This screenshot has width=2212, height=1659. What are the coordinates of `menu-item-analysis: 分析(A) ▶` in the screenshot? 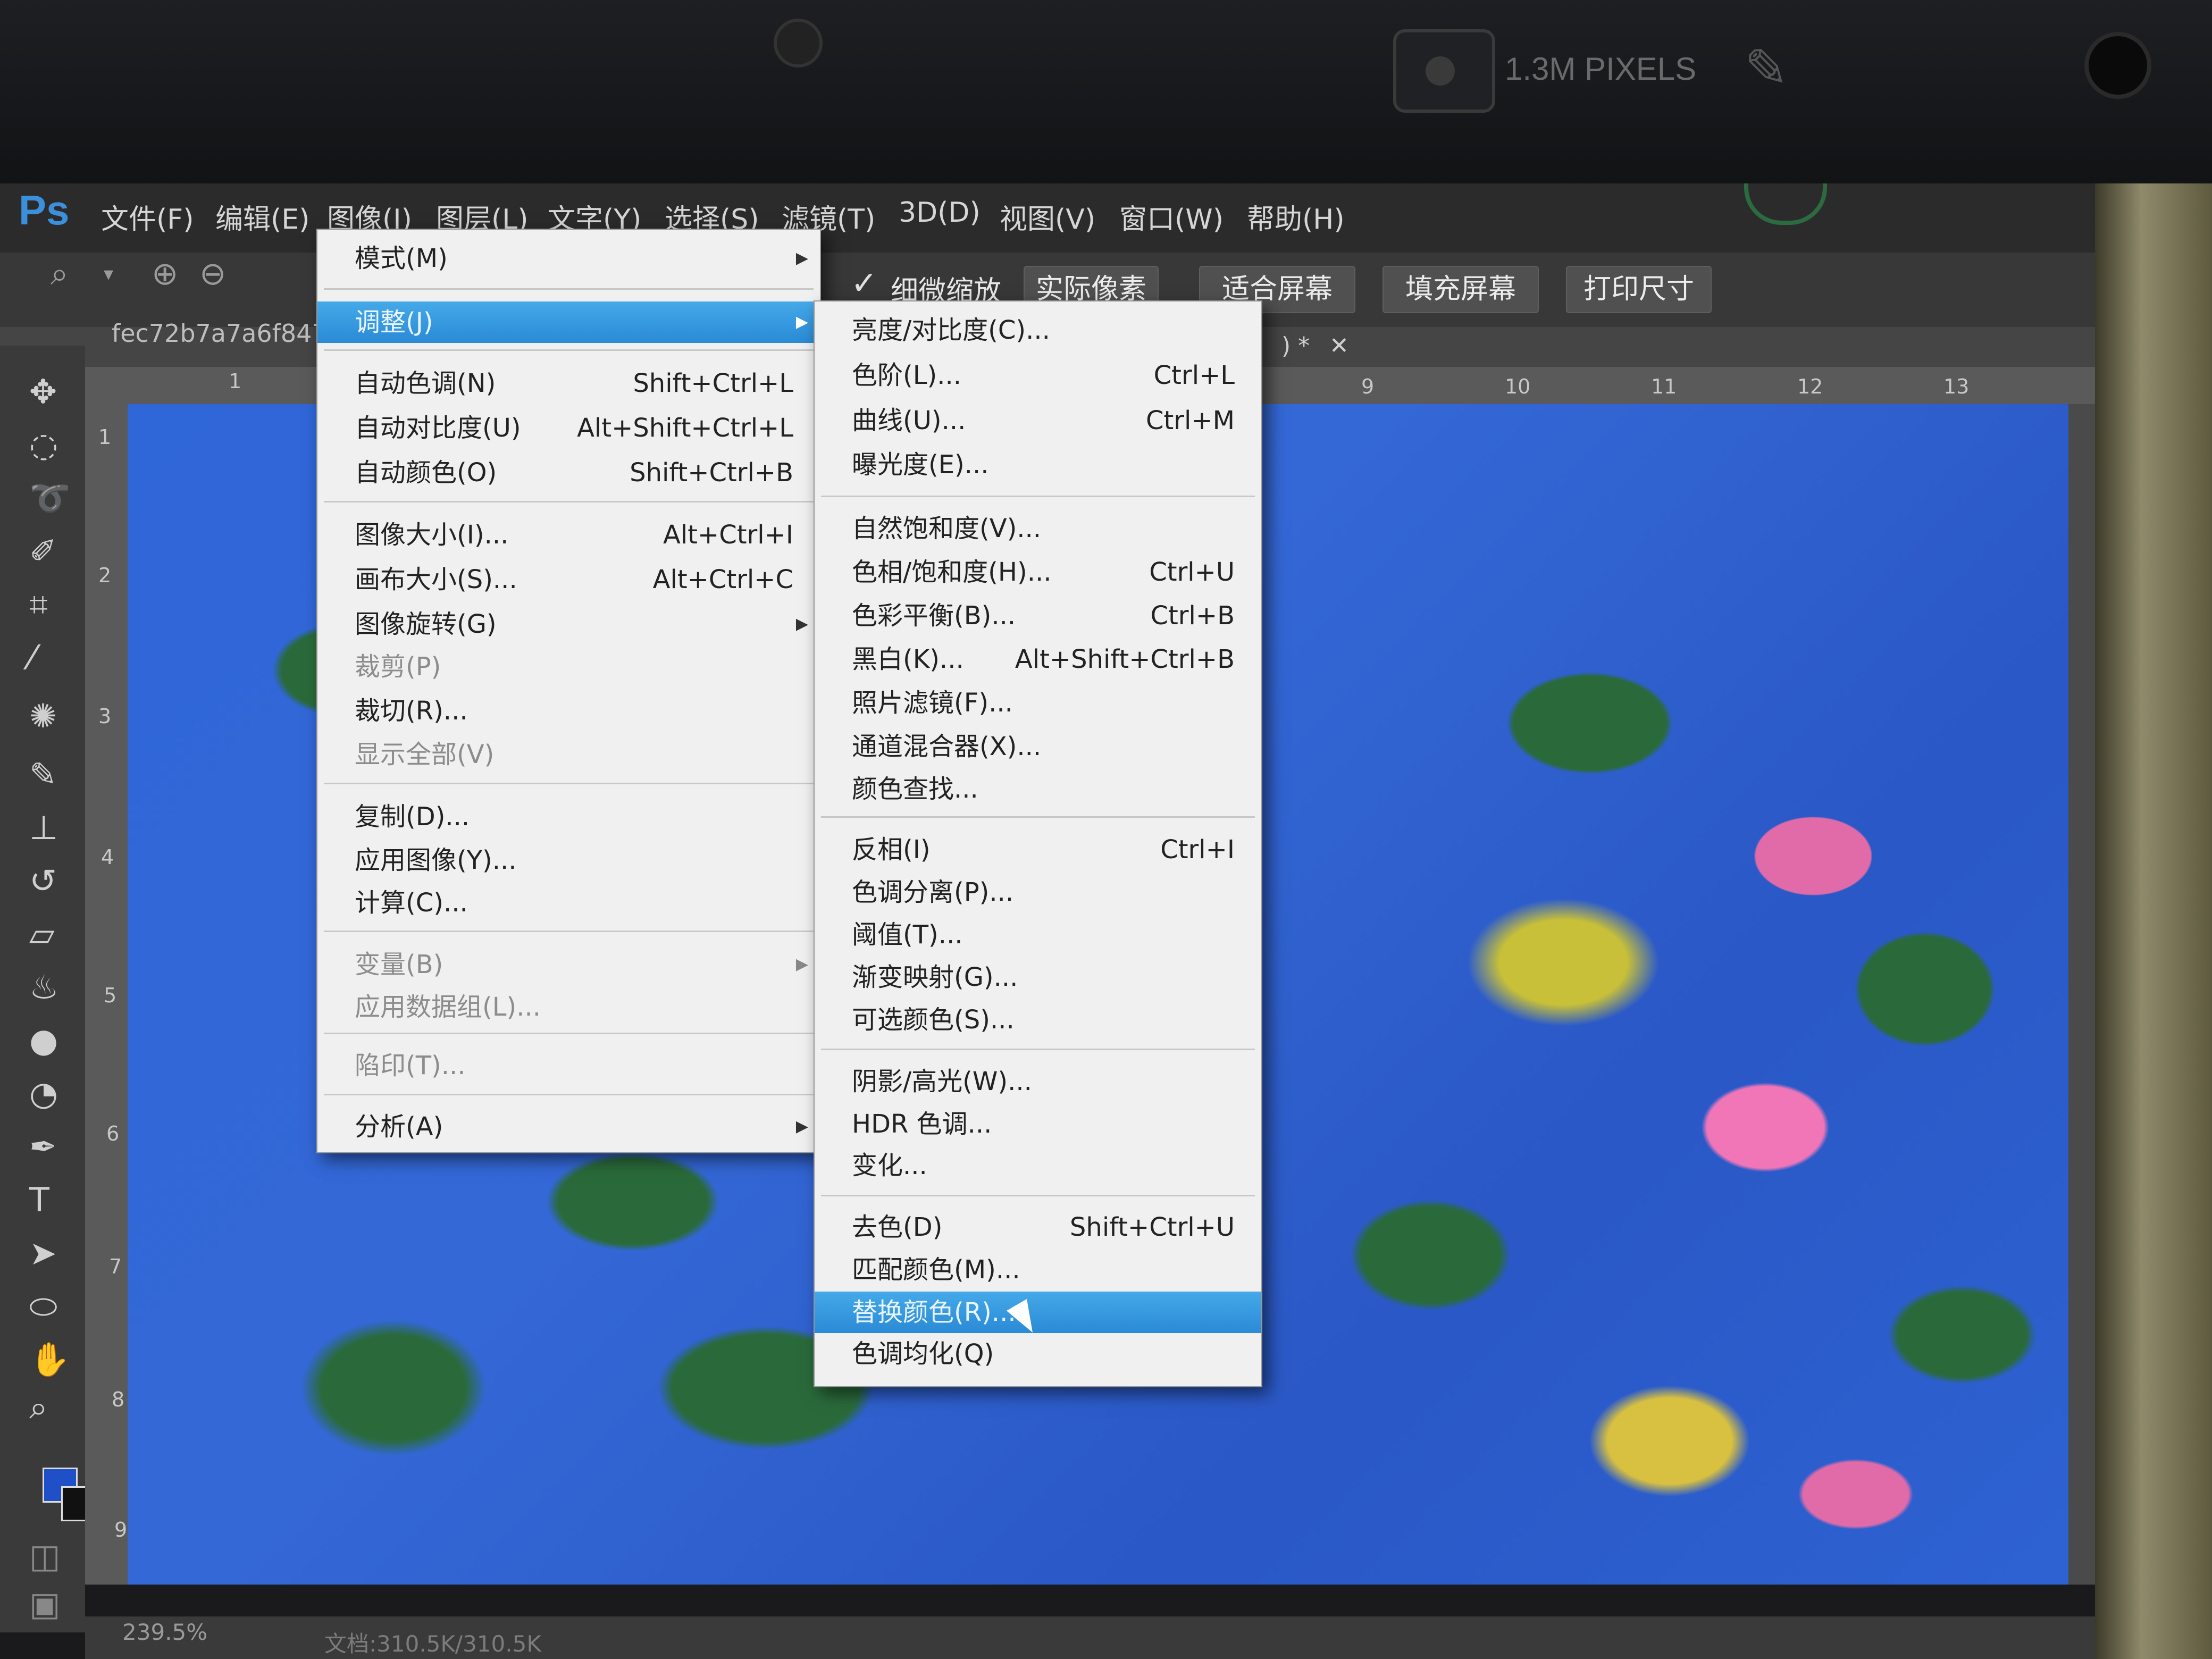 It's located at (568, 1126).